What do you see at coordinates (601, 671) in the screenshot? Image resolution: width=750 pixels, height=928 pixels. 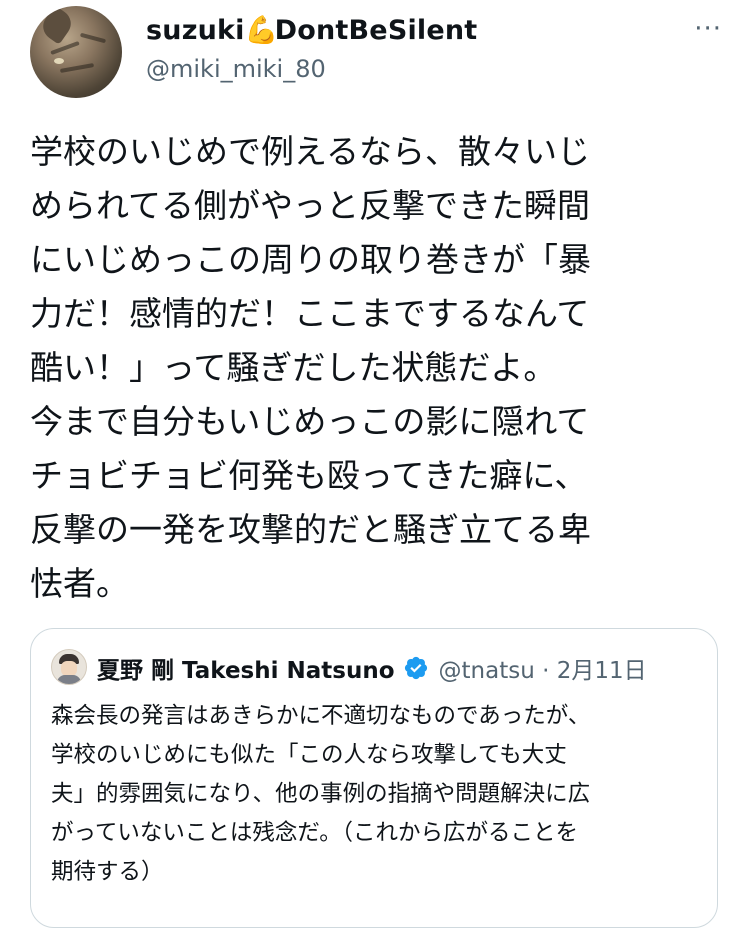 I see `quoted-tweet-date: 2月11日` at bounding box center [601, 671].